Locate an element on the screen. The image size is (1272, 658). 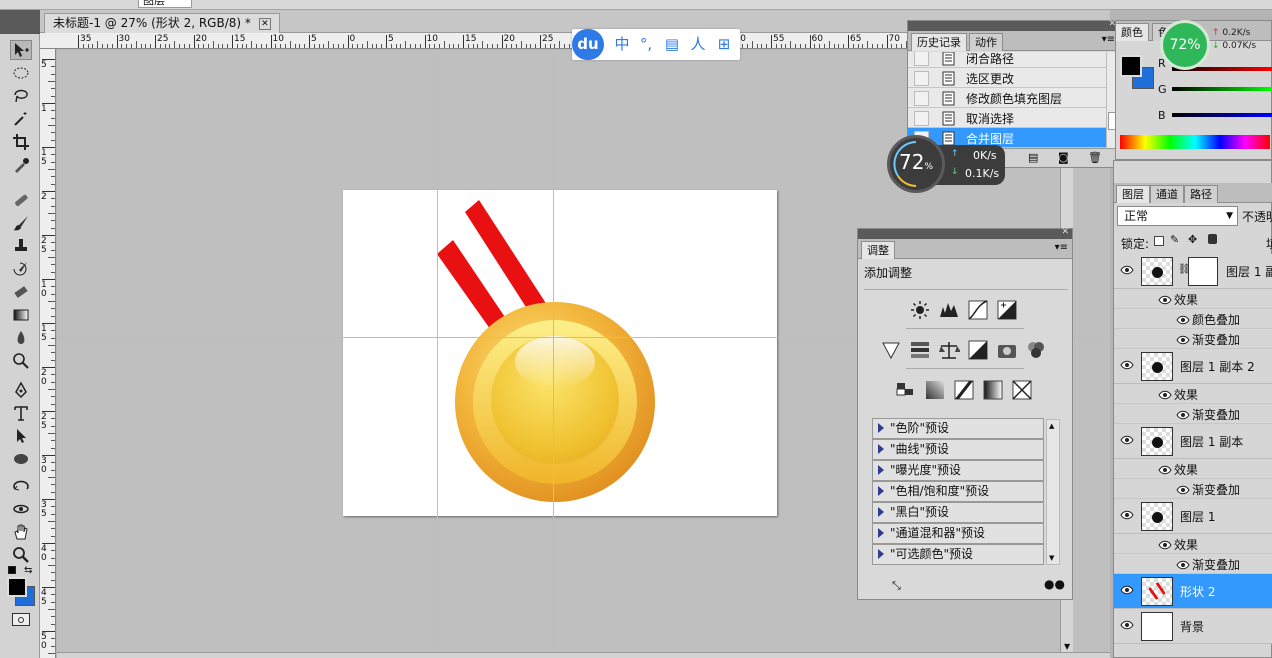
preset-item: "色相/饱和度"预设 is located at coordinates (958, 491).